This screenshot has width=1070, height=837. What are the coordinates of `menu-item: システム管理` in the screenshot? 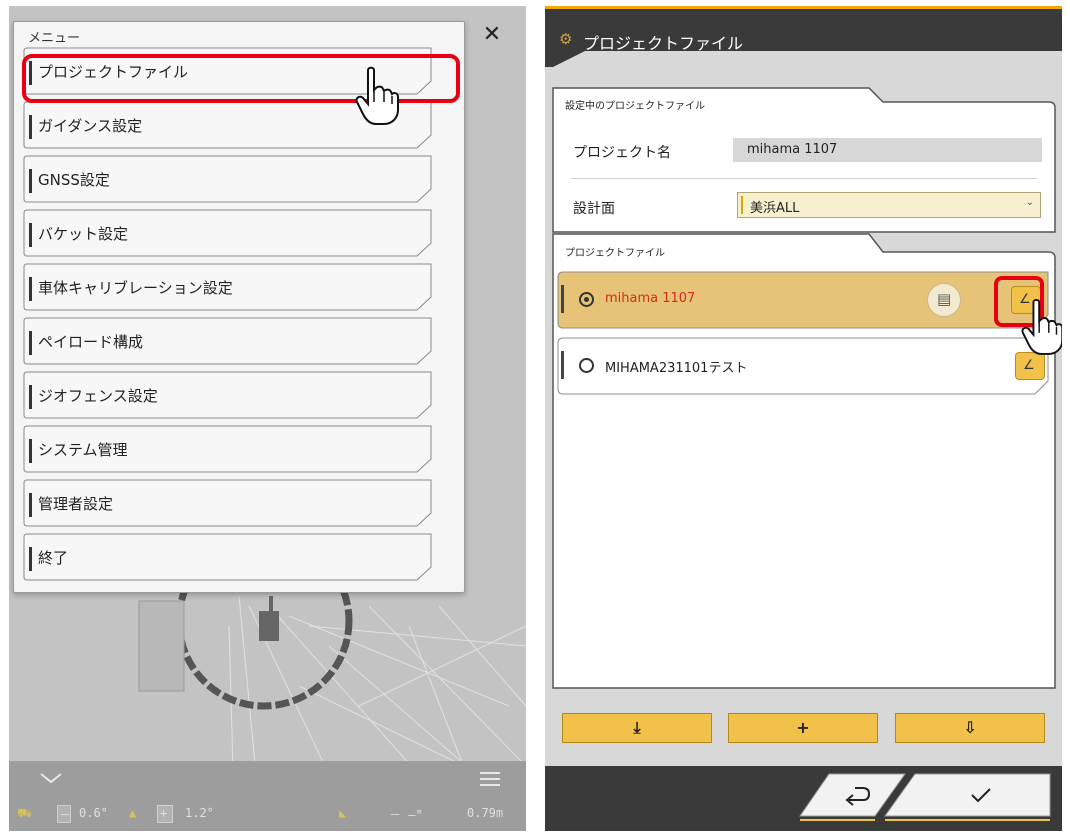 It's located at (228, 449).